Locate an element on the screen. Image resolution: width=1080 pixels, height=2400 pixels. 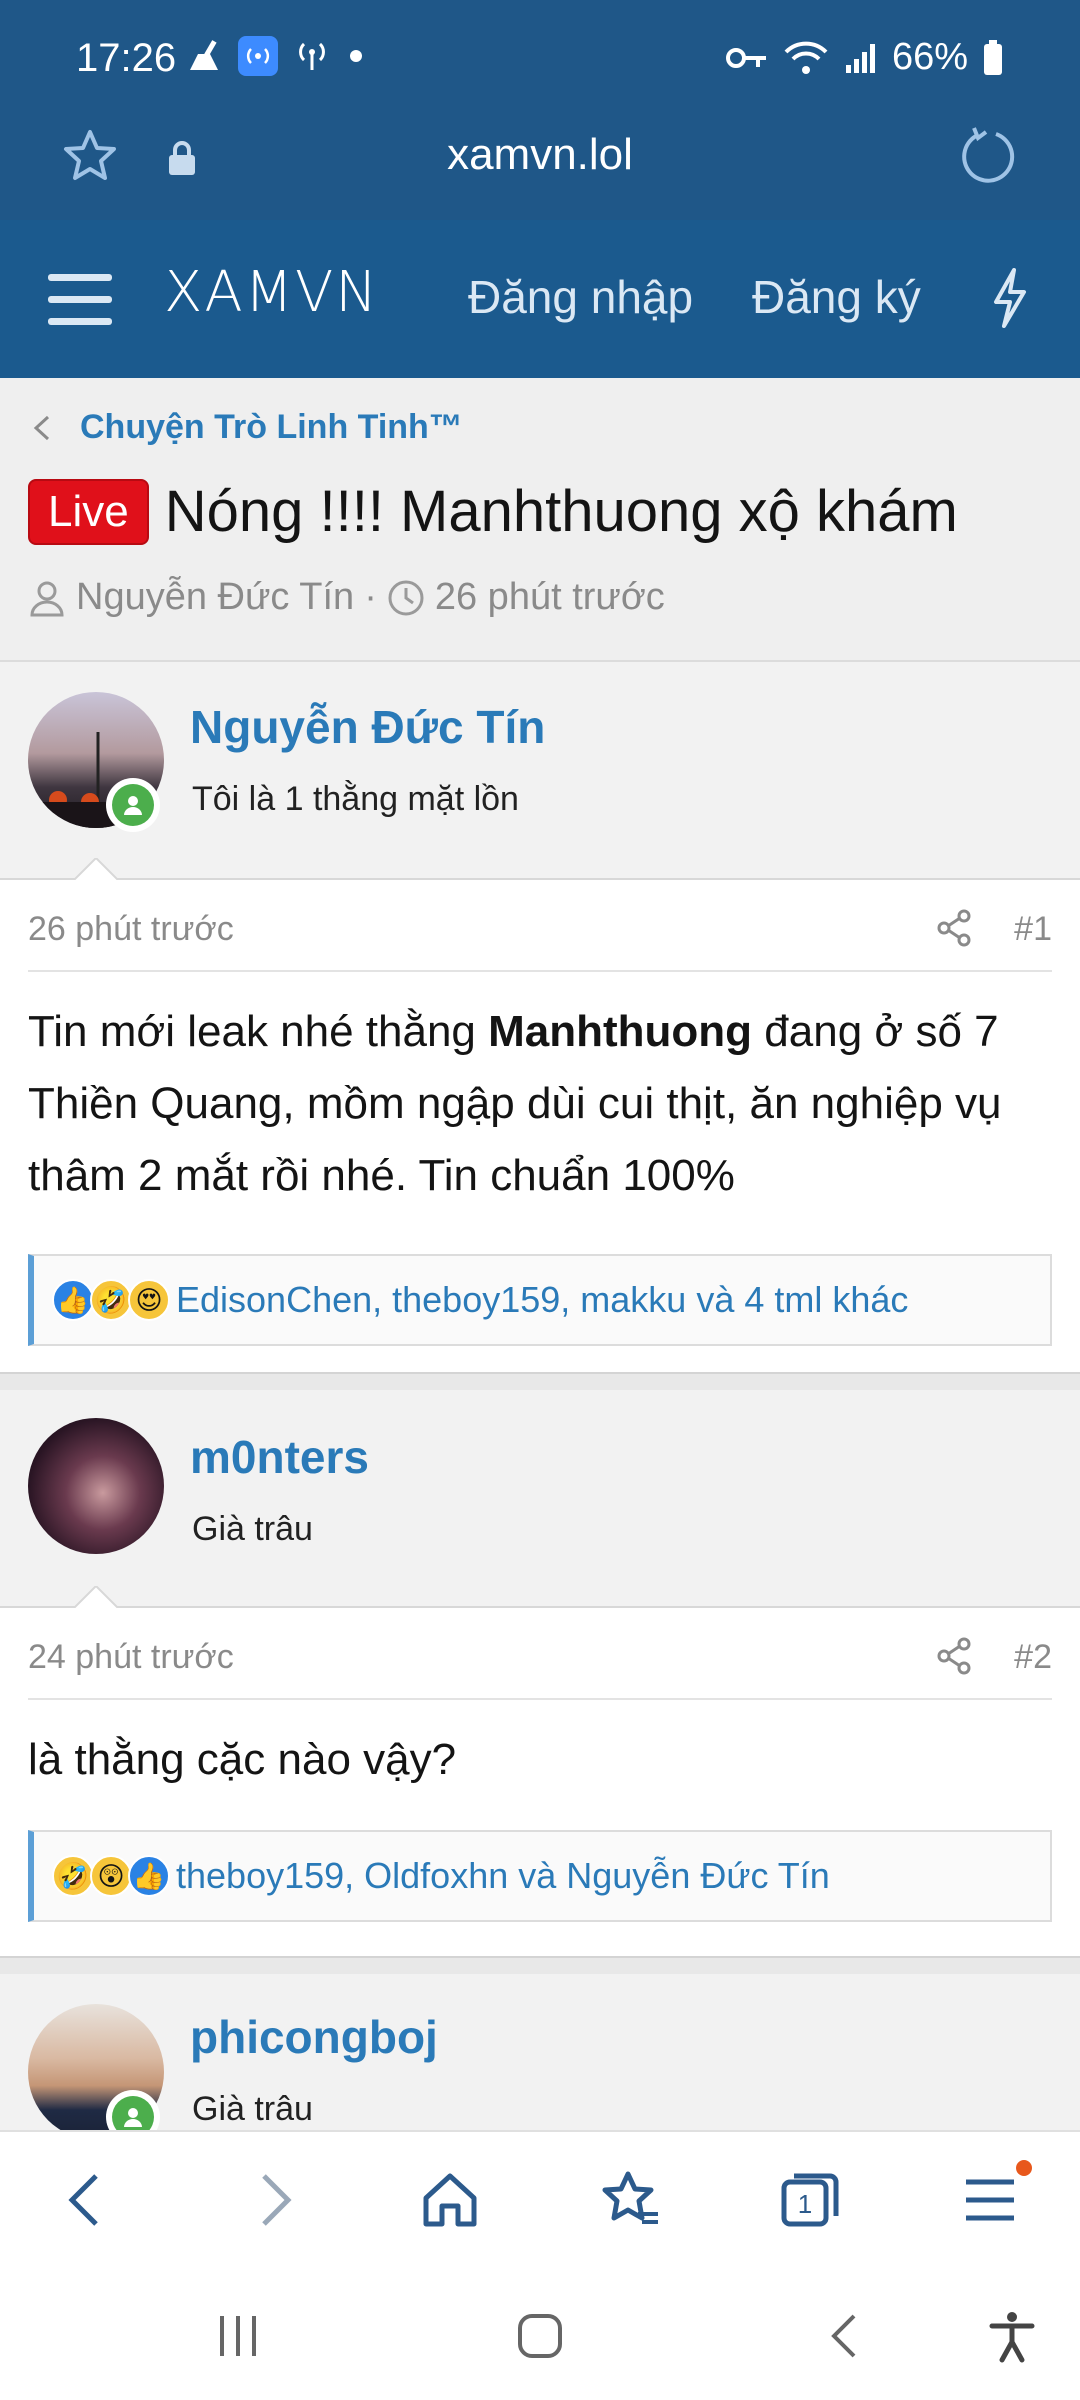
site-header: XAMVN Đăng nhập Đăng ký is located at coordinates (540, 299).